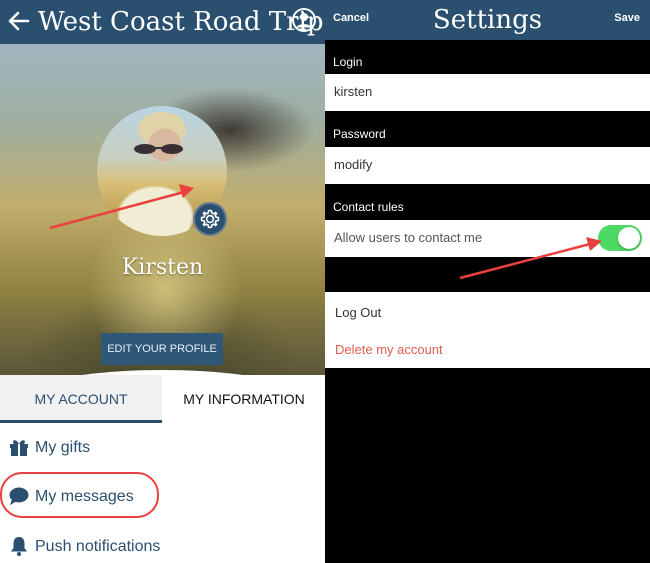 This screenshot has height=563, width=650. What do you see at coordinates (19, 448) in the screenshot?
I see `gift-icon` at bounding box center [19, 448].